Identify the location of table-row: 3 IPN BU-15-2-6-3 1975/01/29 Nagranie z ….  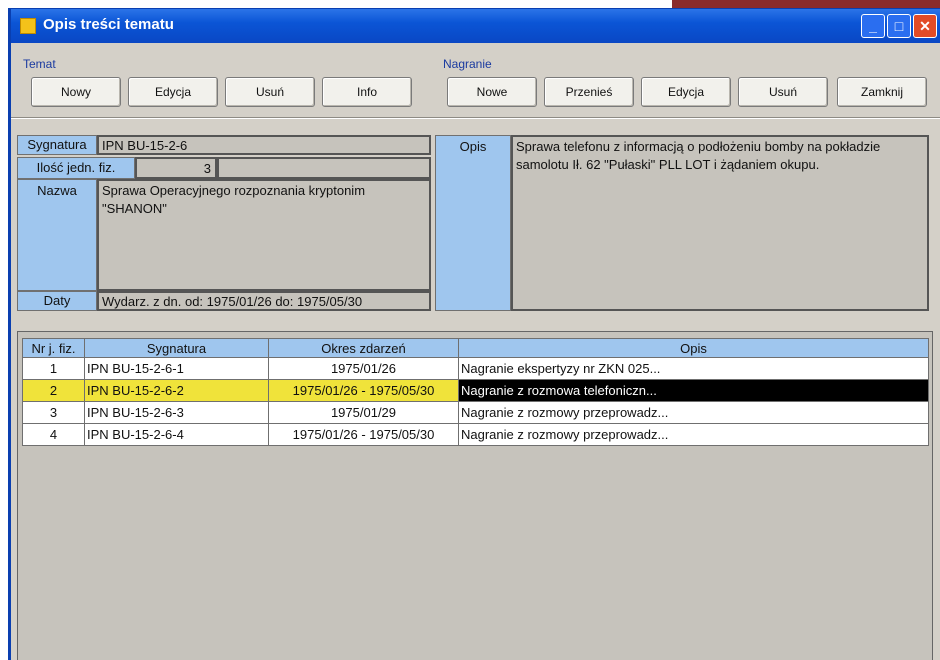
(475, 412).